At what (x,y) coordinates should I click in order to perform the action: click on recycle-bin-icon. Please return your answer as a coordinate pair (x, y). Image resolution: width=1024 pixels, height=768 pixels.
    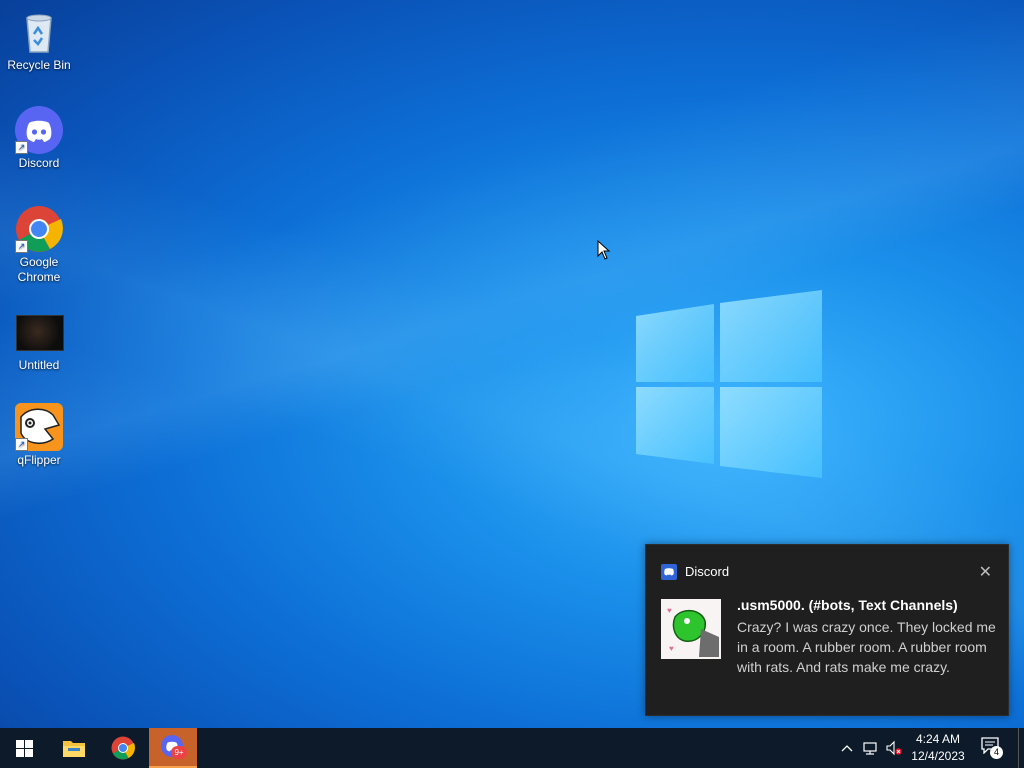
    Looking at the image, I should click on (39, 32).